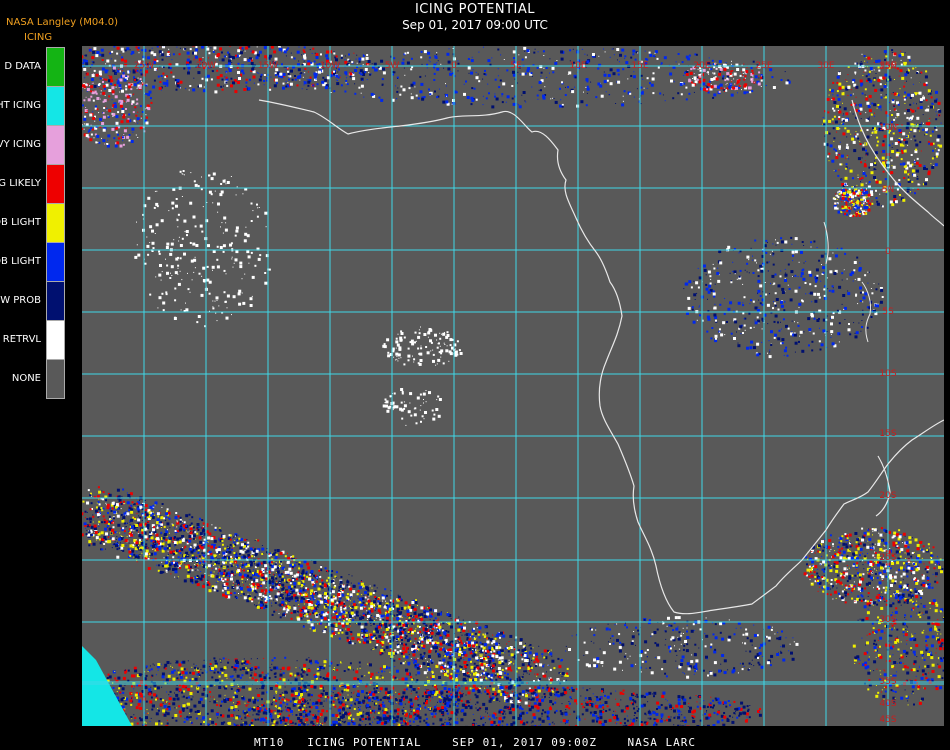 This screenshot has width=950, height=750. What do you see at coordinates (701, 66) in the screenshot?
I see `longitude-label: 20E` at bounding box center [701, 66].